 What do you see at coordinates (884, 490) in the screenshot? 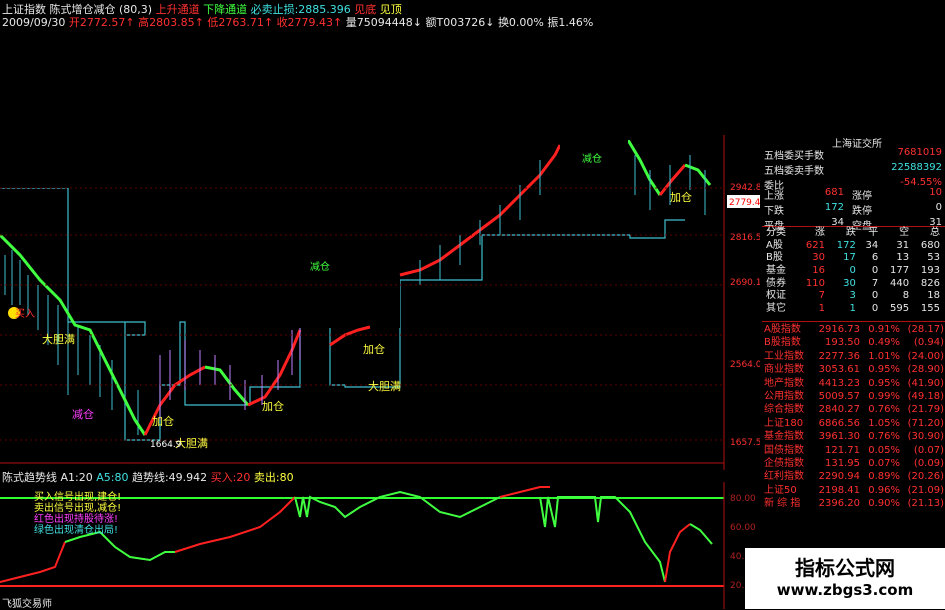
I see `index-cell: 0.96%` at bounding box center [884, 490].